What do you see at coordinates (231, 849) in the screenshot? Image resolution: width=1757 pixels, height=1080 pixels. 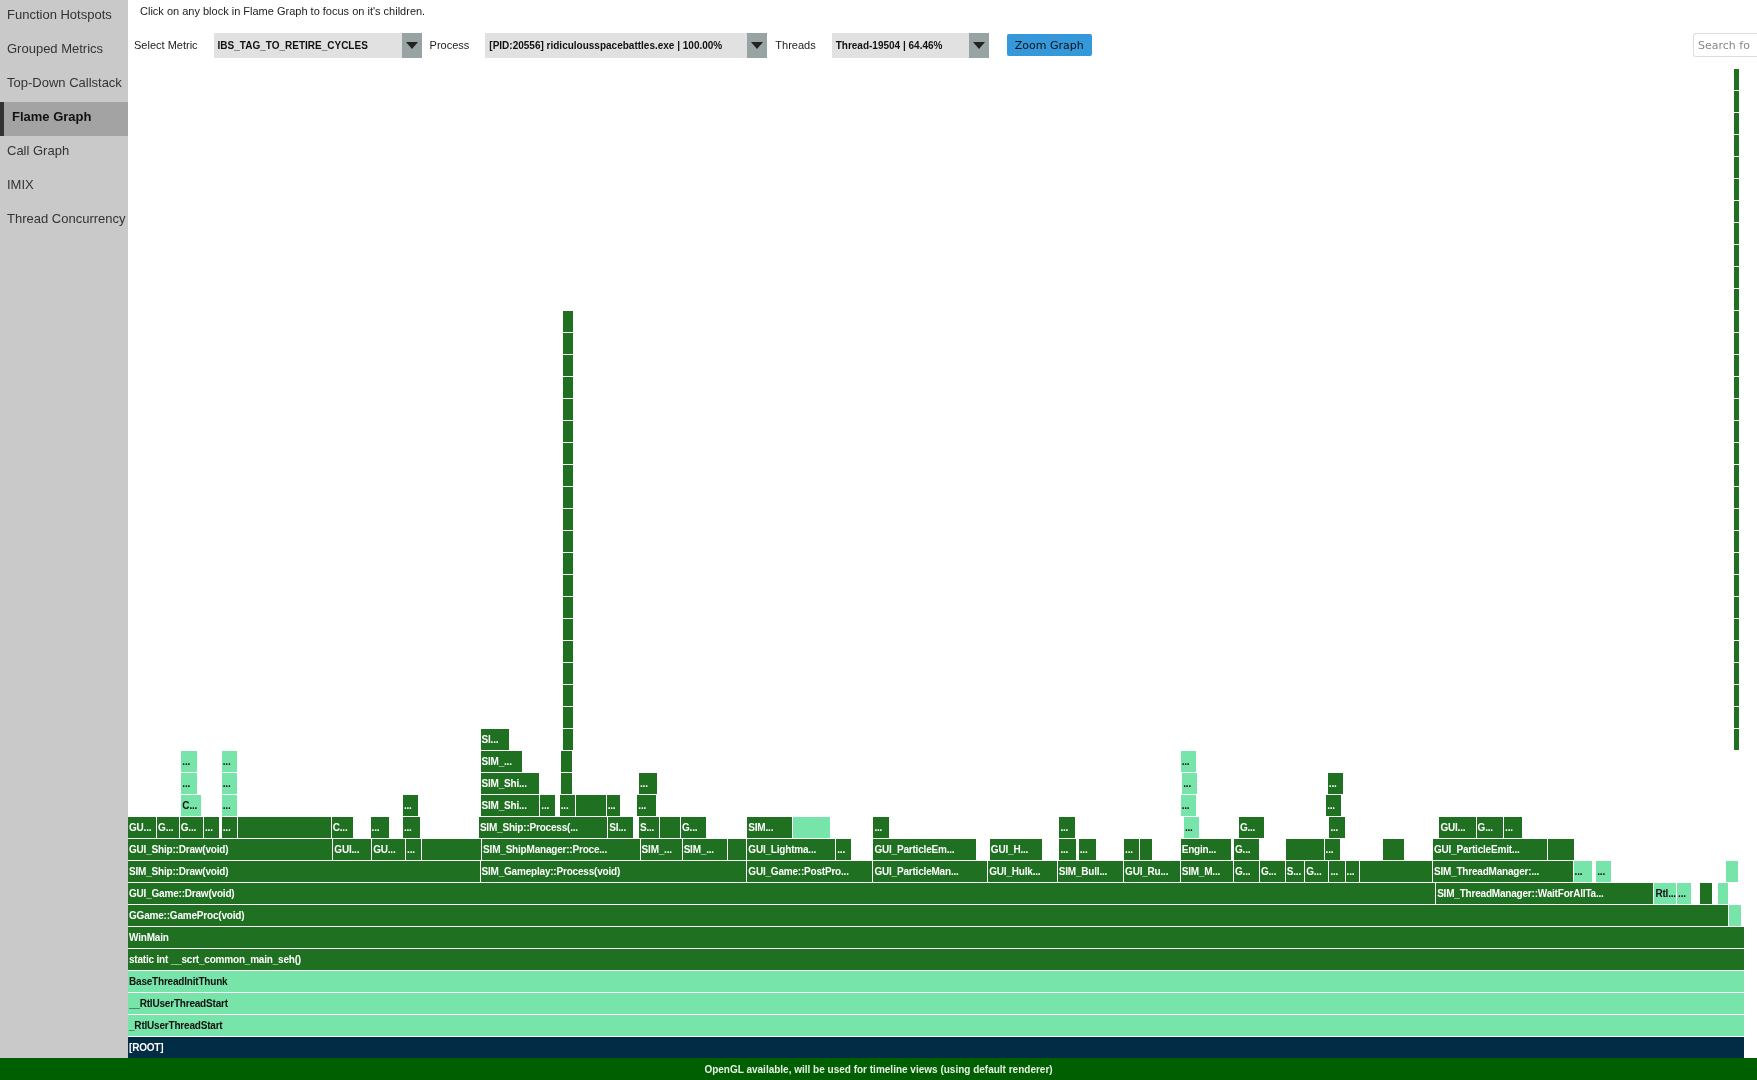 I see `flame-block: GUI_Ship::Draw(void)` at bounding box center [231, 849].